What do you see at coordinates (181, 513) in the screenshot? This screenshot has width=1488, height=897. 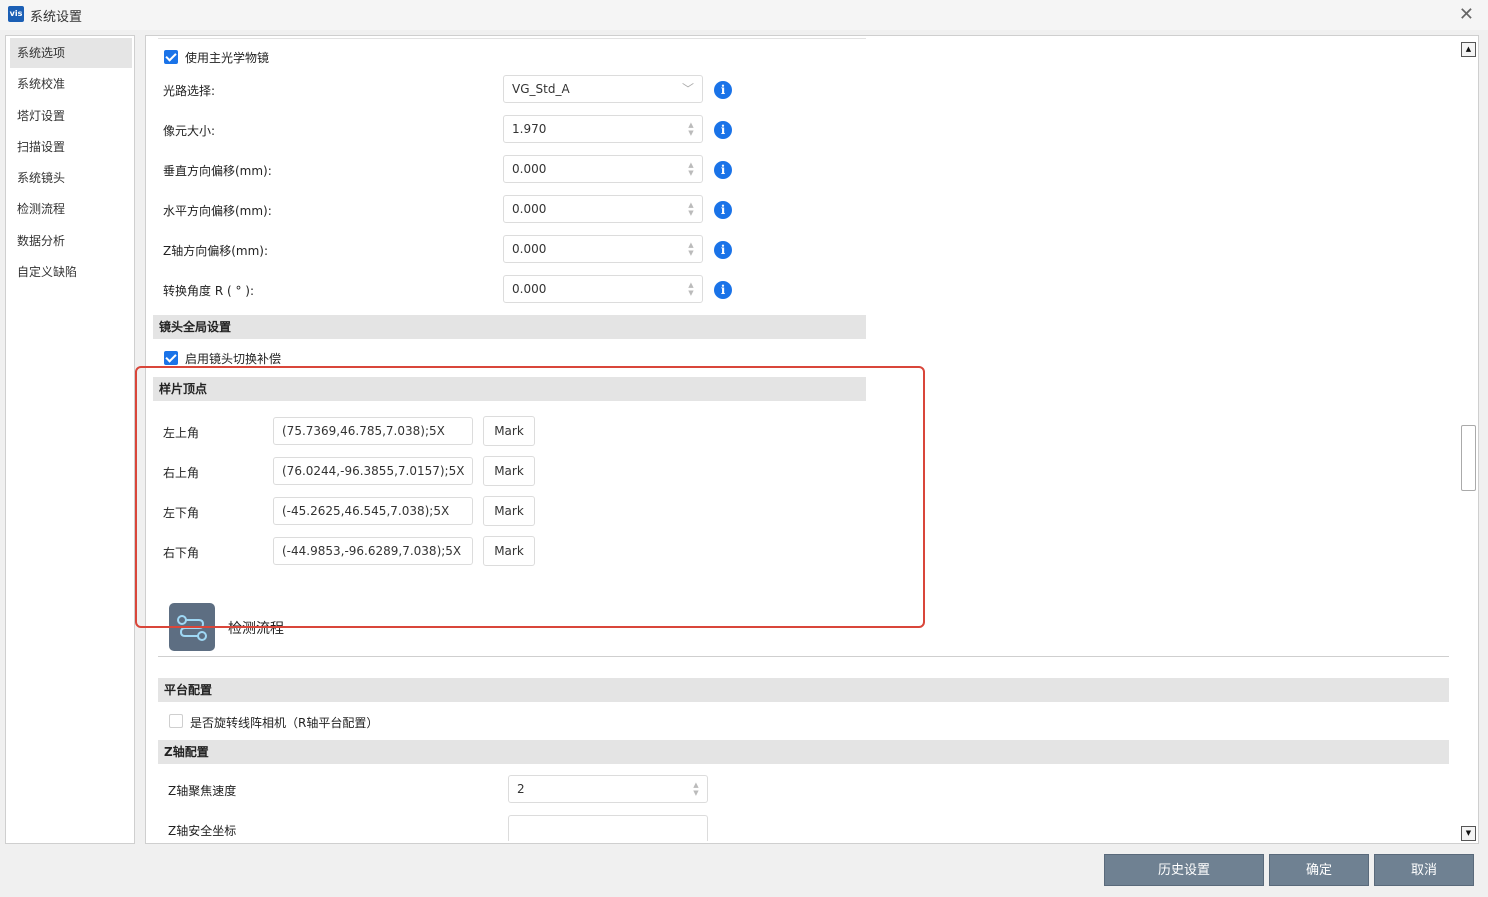 I see `vertex-label-bottom-left: 左下角` at bounding box center [181, 513].